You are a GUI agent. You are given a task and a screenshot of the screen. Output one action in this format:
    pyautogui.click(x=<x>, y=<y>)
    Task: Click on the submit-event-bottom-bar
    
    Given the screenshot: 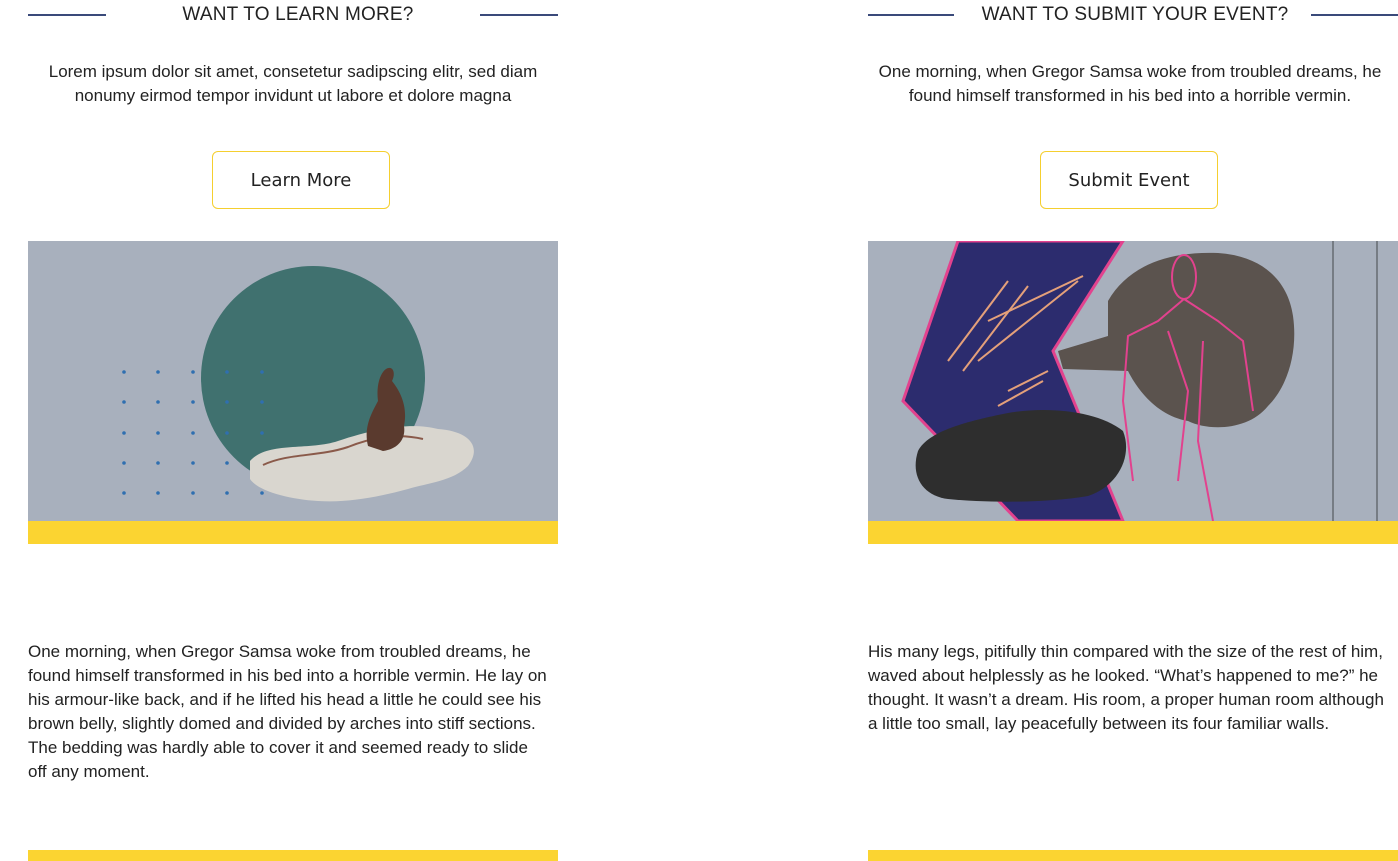 What is the action you would take?
    pyautogui.click(x=1133, y=855)
    